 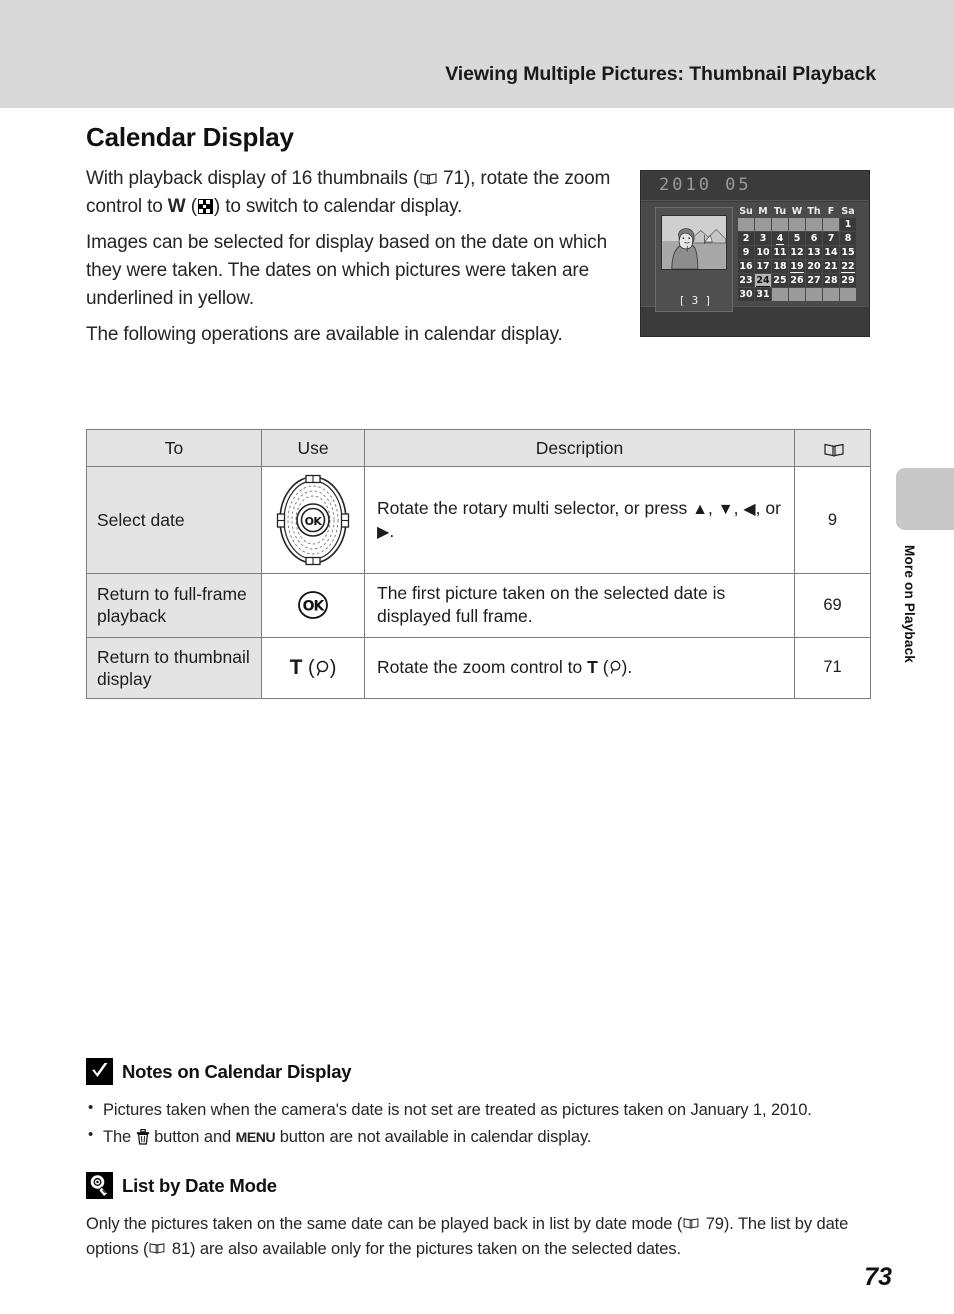 I want to click on calendar-day-cell: 25, so click(x=780, y=280).